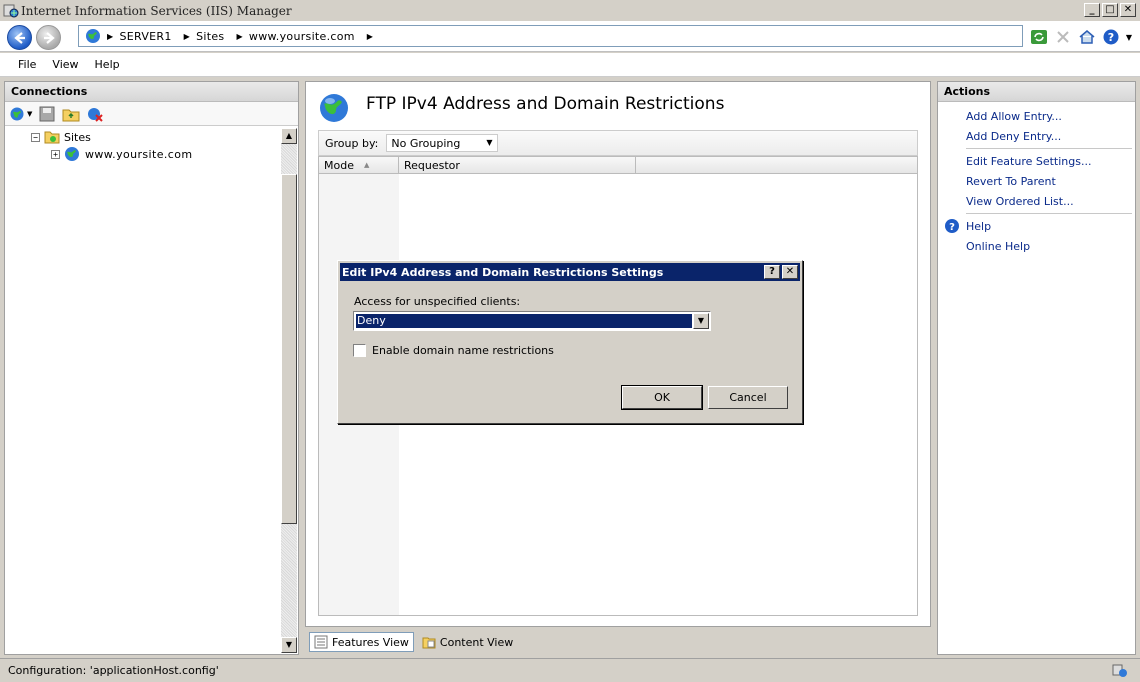 Image resolution: width=1140 pixels, height=682 pixels. I want to click on group-by-select: No Grouping ▼, so click(442, 143).